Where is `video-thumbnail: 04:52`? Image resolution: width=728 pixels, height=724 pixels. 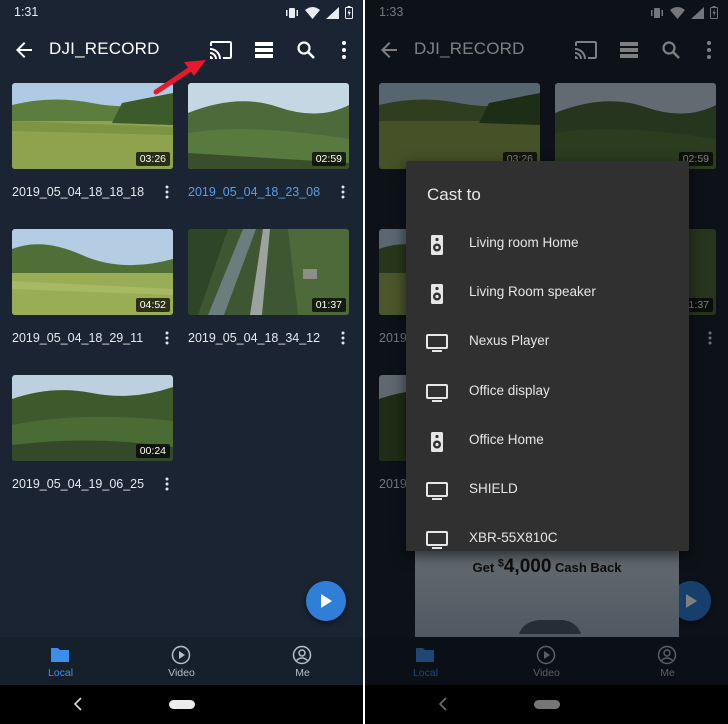 video-thumbnail: 04:52 is located at coordinates (92, 272).